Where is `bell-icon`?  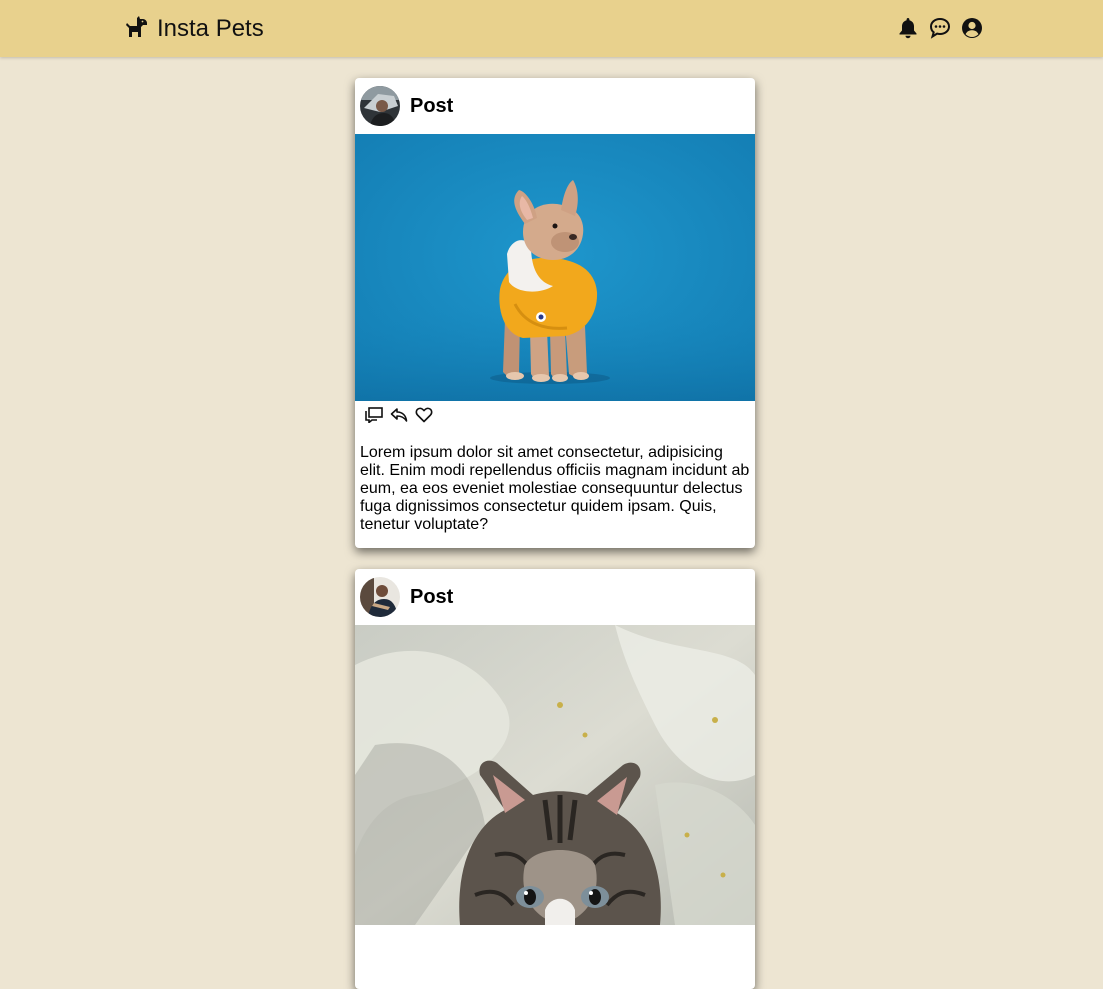 bell-icon is located at coordinates (908, 28).